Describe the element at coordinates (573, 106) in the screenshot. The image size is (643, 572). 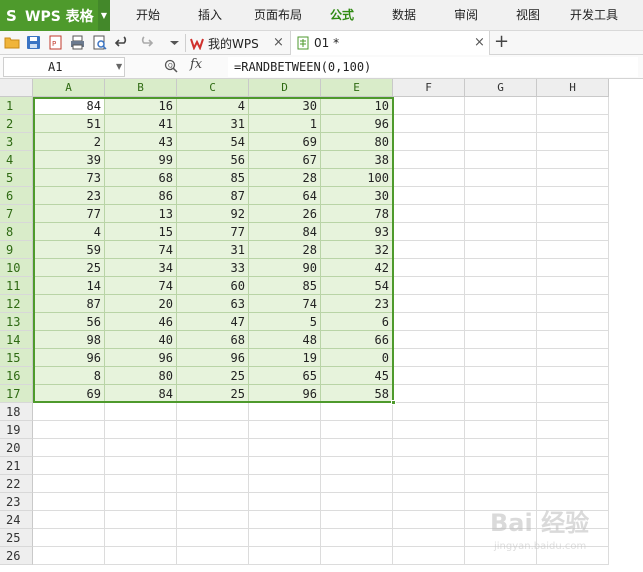
I see `cell-h1` at that location.